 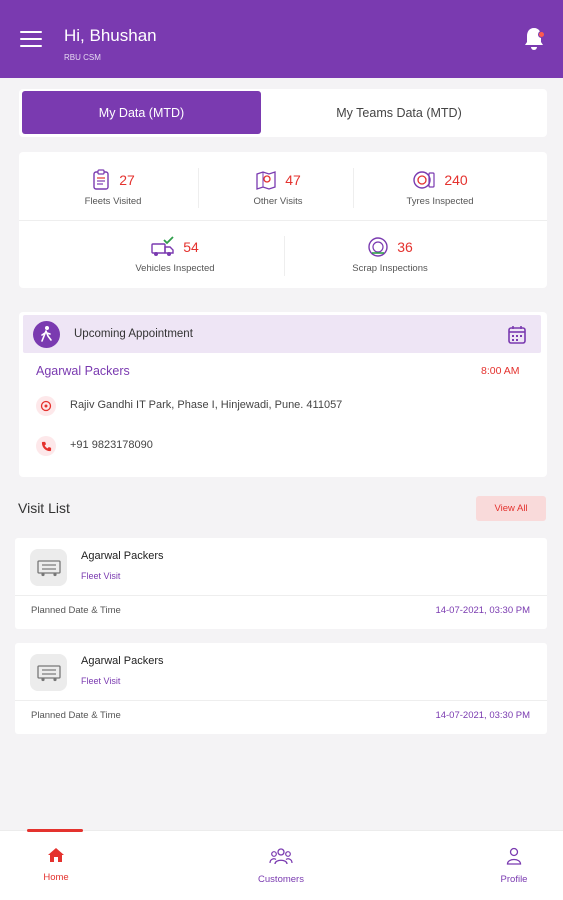 What do you see at coordinates (390, 254) in the screenshot?
I see `stat-scrap-inspections: 36 Scrap Inspections` at bounding box center [390, 254].